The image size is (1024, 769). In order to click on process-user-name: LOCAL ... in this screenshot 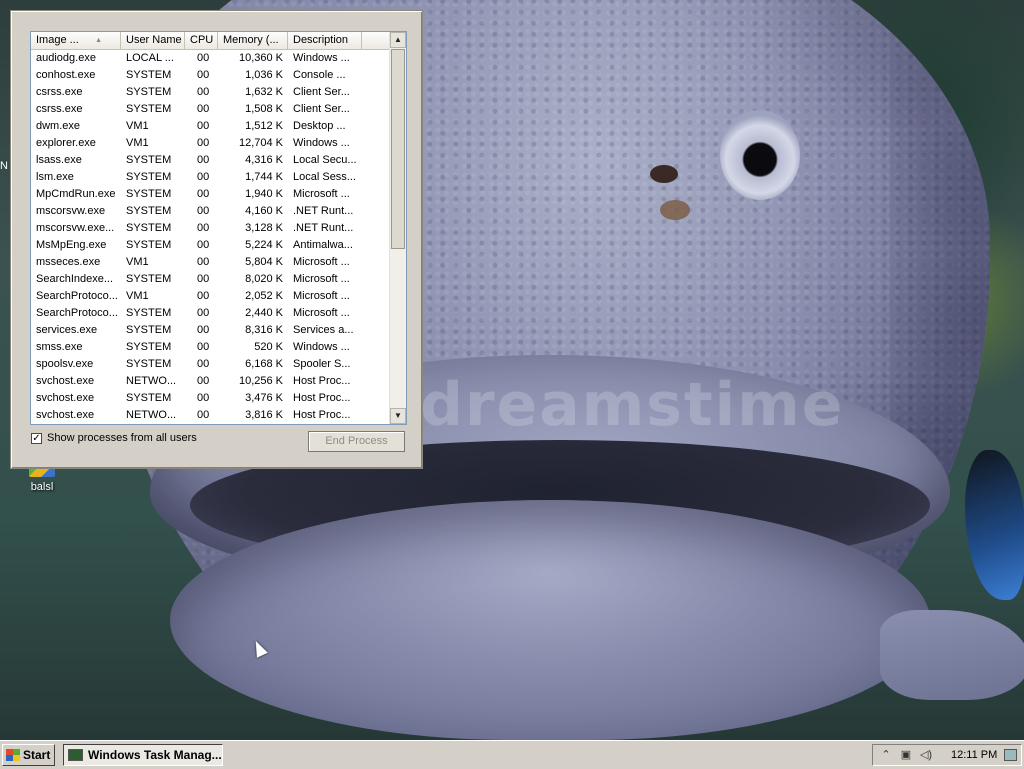, I will do `click(150, 58)`.